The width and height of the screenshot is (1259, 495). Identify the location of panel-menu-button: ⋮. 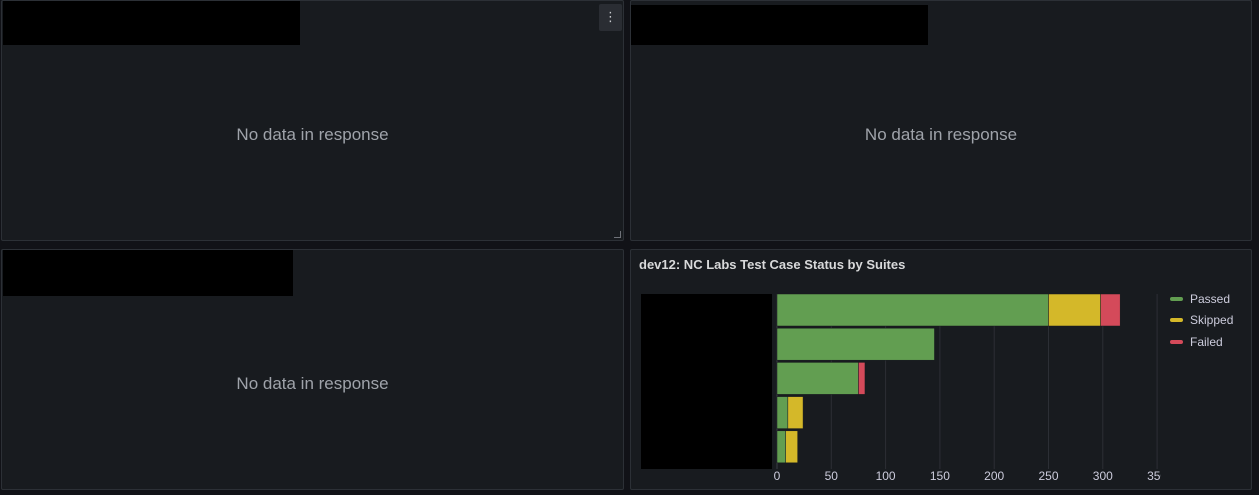
(610, 17).